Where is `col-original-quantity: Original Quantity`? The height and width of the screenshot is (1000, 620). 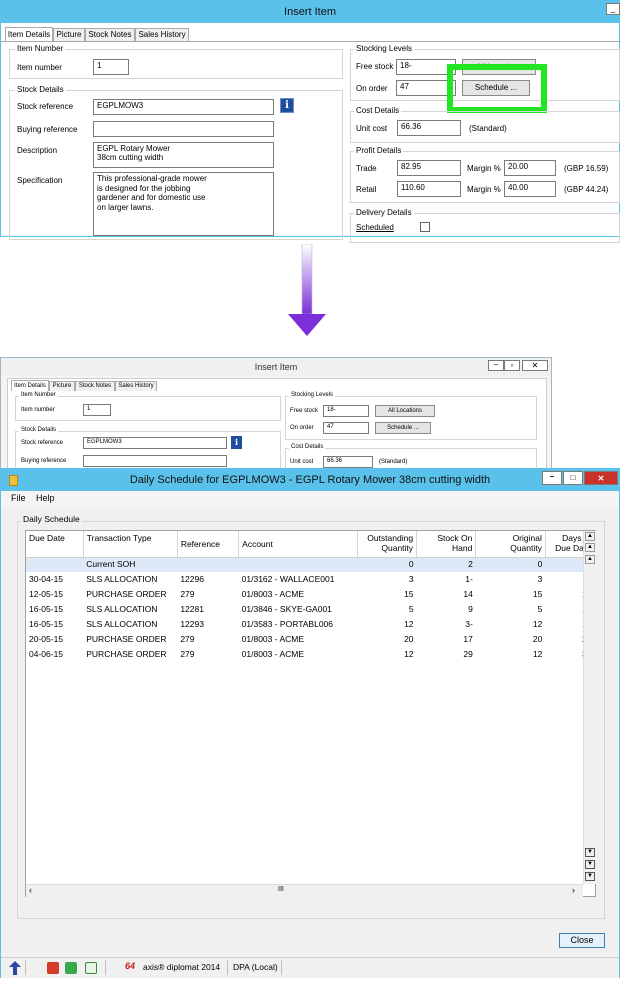 col-original-quantity: Original Quantity is located at coordinates (510, 544).